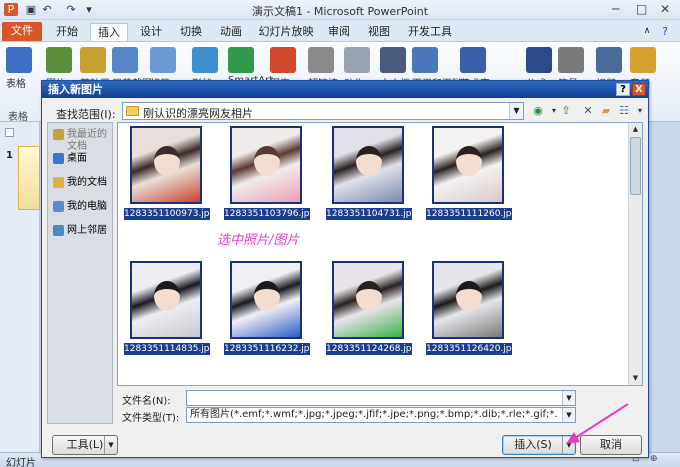 The image size is (680, 467). What do you see at coordinates (381, 398) in the screenshot?
I see `filename-input` at bounding box center [381, 398].